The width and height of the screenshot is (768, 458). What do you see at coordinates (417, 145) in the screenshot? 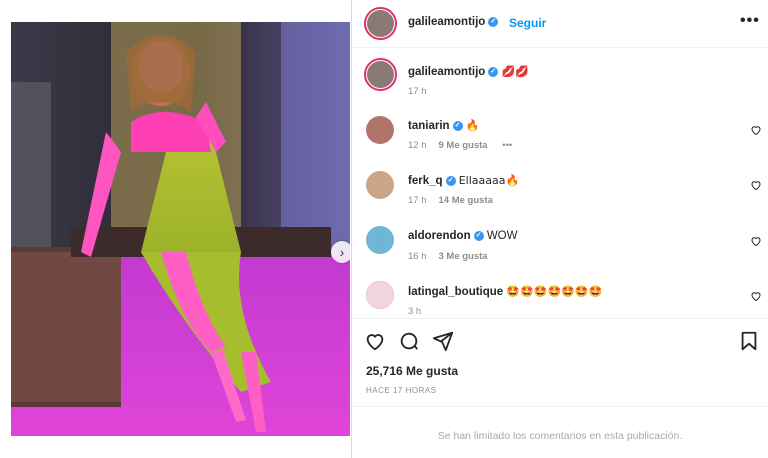
I see `comment-time: 12 h` at bounding box center [417, 145].